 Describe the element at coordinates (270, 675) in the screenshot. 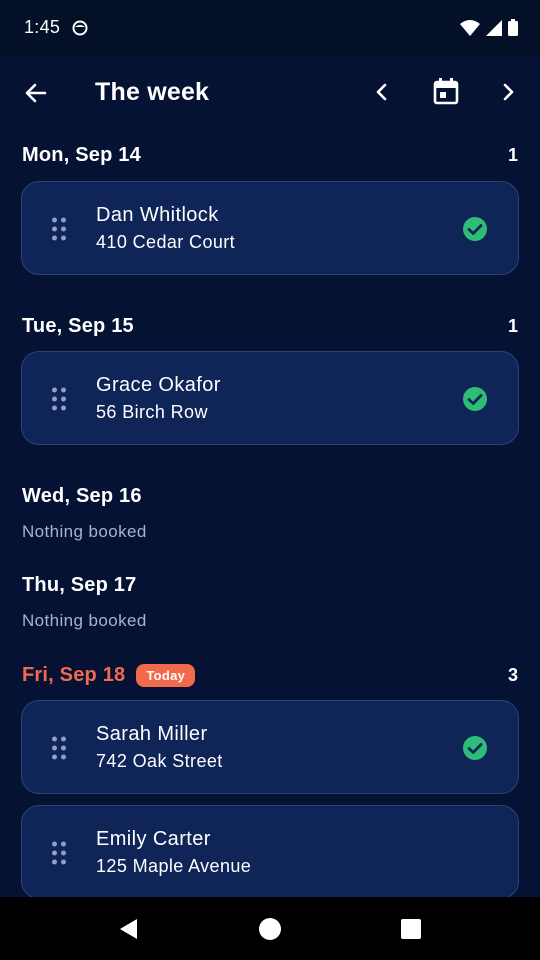

I see `day-header-fri: Fri, Sep 18 Today 3` at that location.